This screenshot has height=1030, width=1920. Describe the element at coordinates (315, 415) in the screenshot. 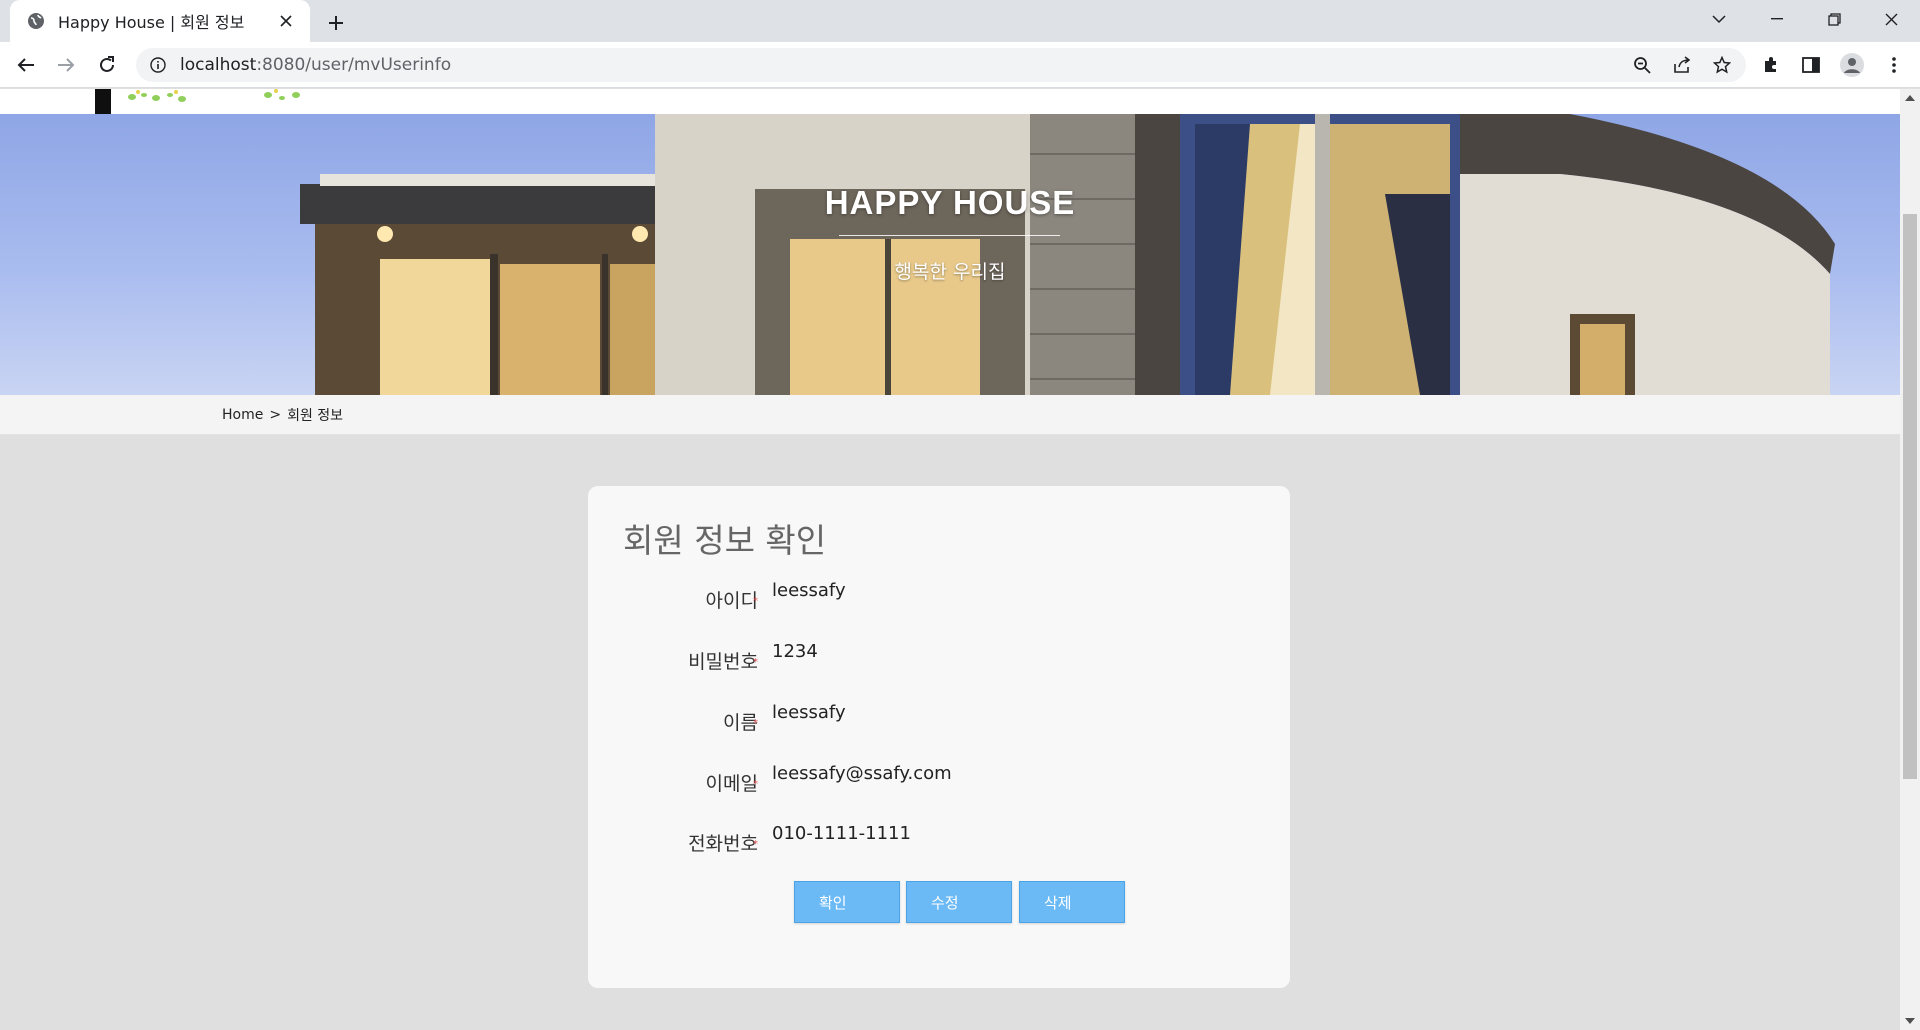

I see `breadcrumb-current: 회원 정보` at that location.